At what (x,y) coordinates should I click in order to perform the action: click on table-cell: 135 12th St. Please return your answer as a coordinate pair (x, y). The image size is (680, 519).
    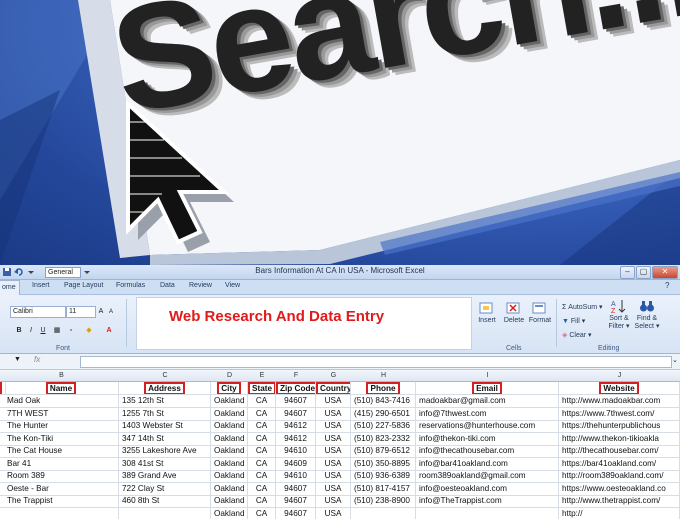
    Looking at the image, I should click on (165, 401).